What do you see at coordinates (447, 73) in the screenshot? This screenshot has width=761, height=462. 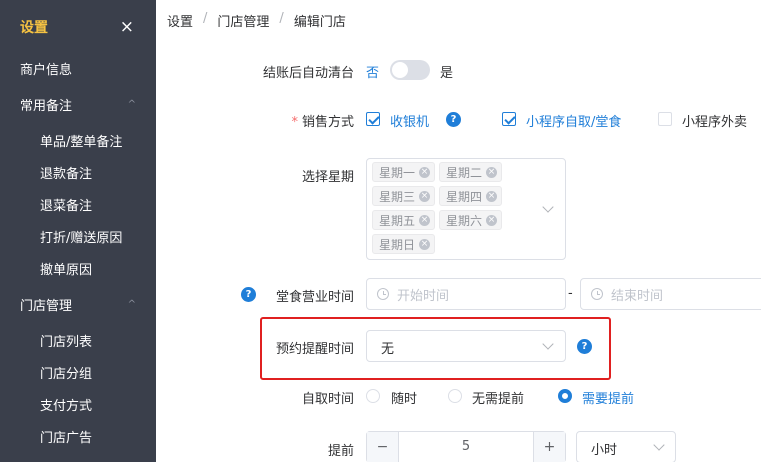 I see `auto-clear-on-text: 是` at bounding box center [447, 73].